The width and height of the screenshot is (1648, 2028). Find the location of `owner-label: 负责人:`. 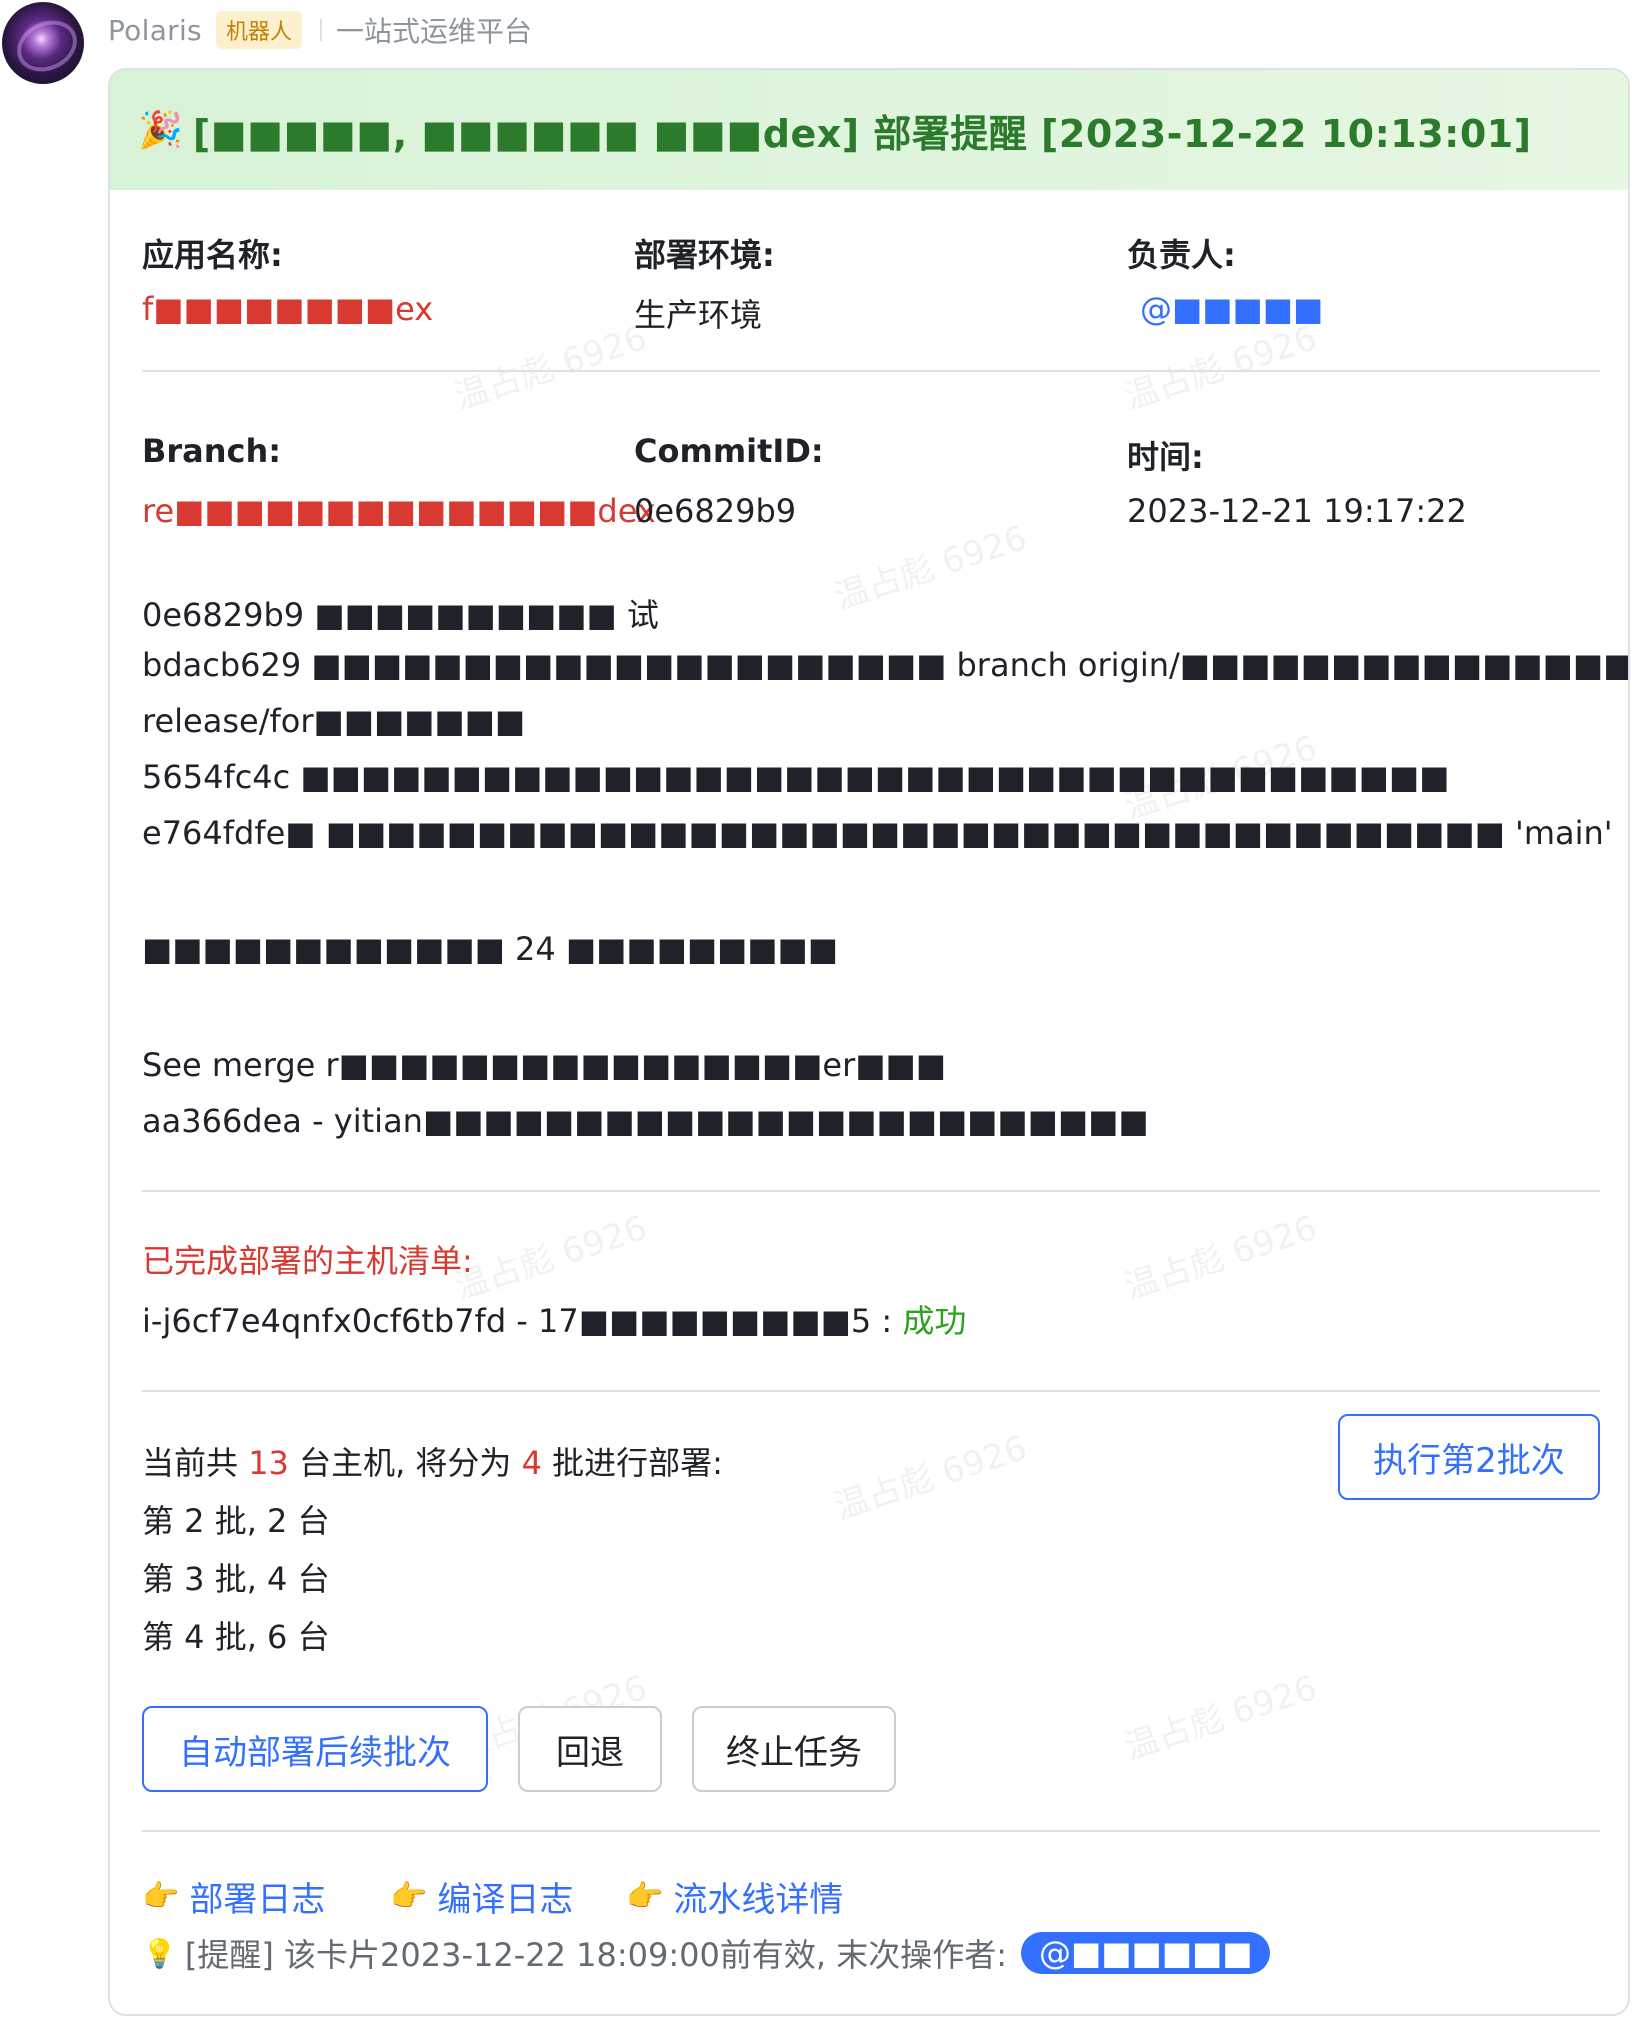

owner-label: 负责人: is located at coordinates (1181, 255).